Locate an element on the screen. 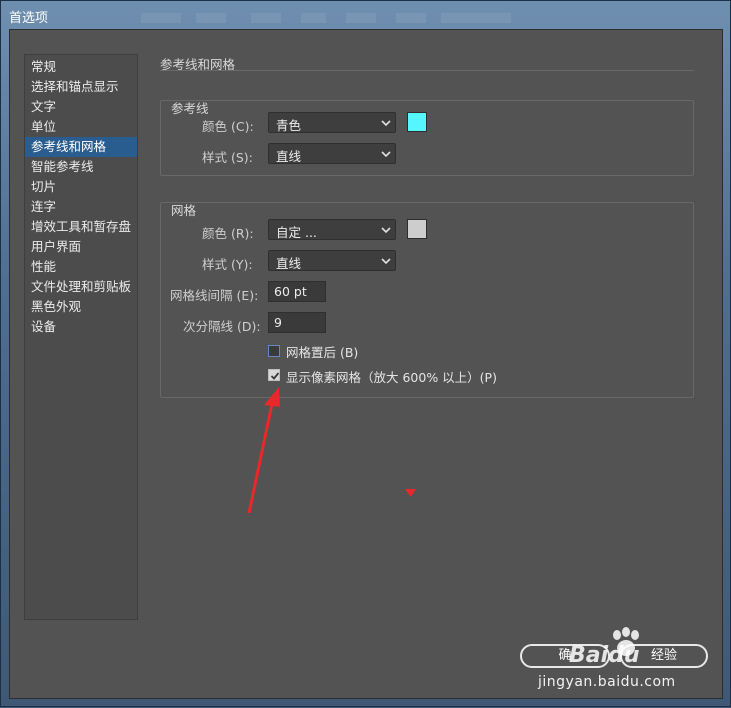  show-pixel-grid-checkbox is located at coordinates (274, 375).